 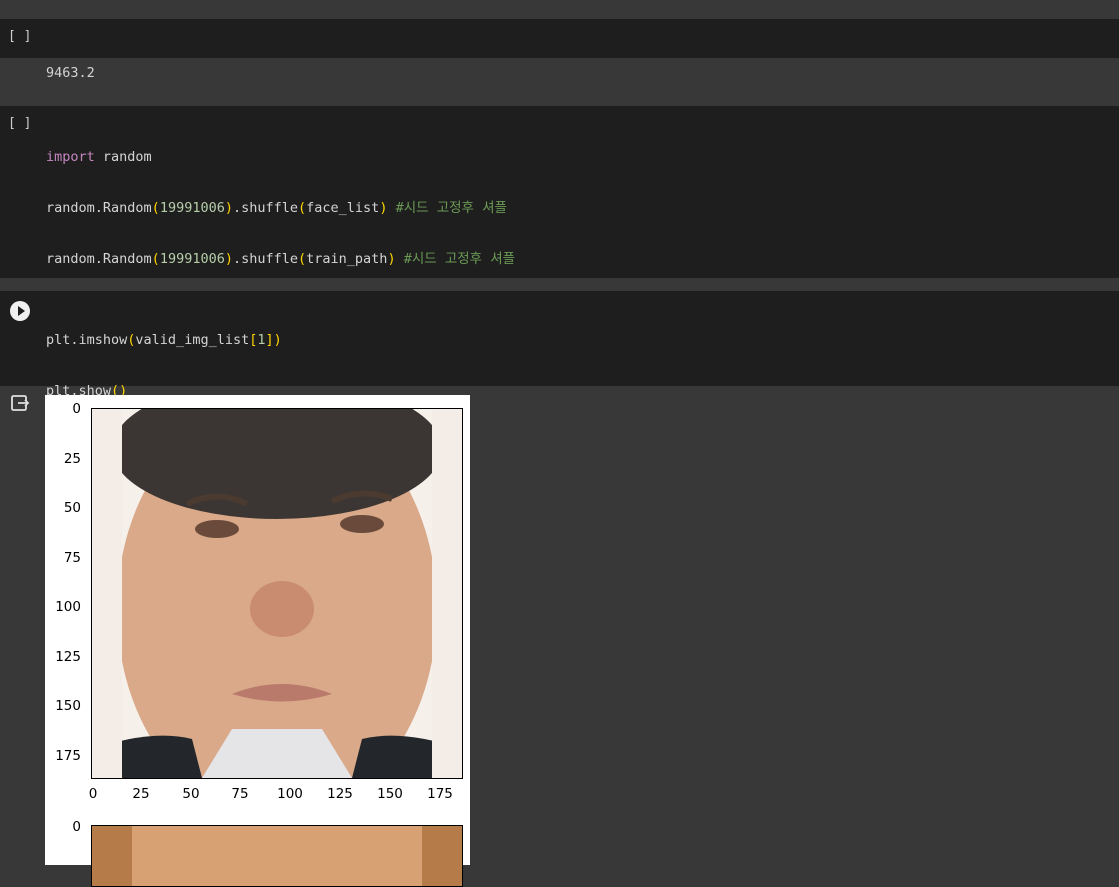 I want to click on x-tick-label: 50, so click(x=191, y=794).